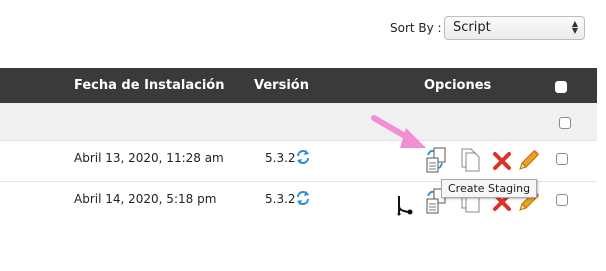 This screenshot has height=271, width=606. I want to click on header-fecha: Fecha de Instalación, so click(149, 85).